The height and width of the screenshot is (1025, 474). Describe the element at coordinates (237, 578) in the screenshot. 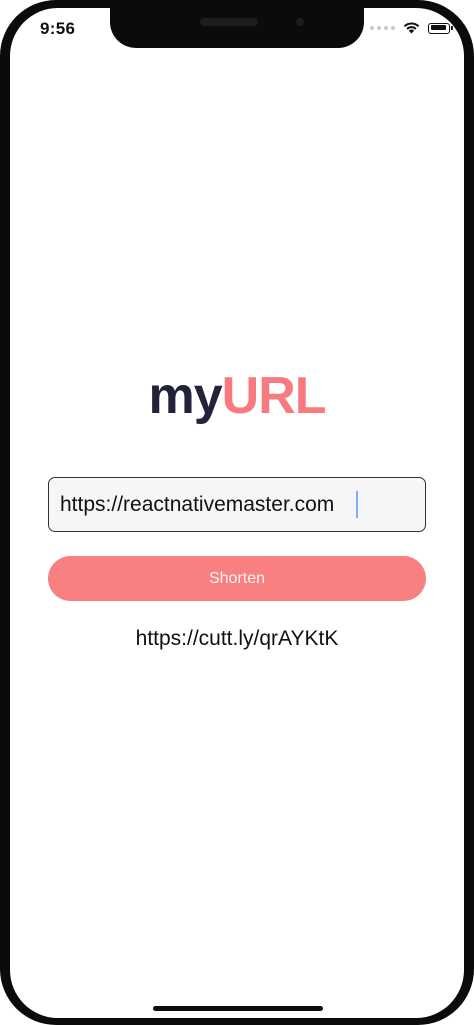

I see `shorten-button: Shorten` at that location.